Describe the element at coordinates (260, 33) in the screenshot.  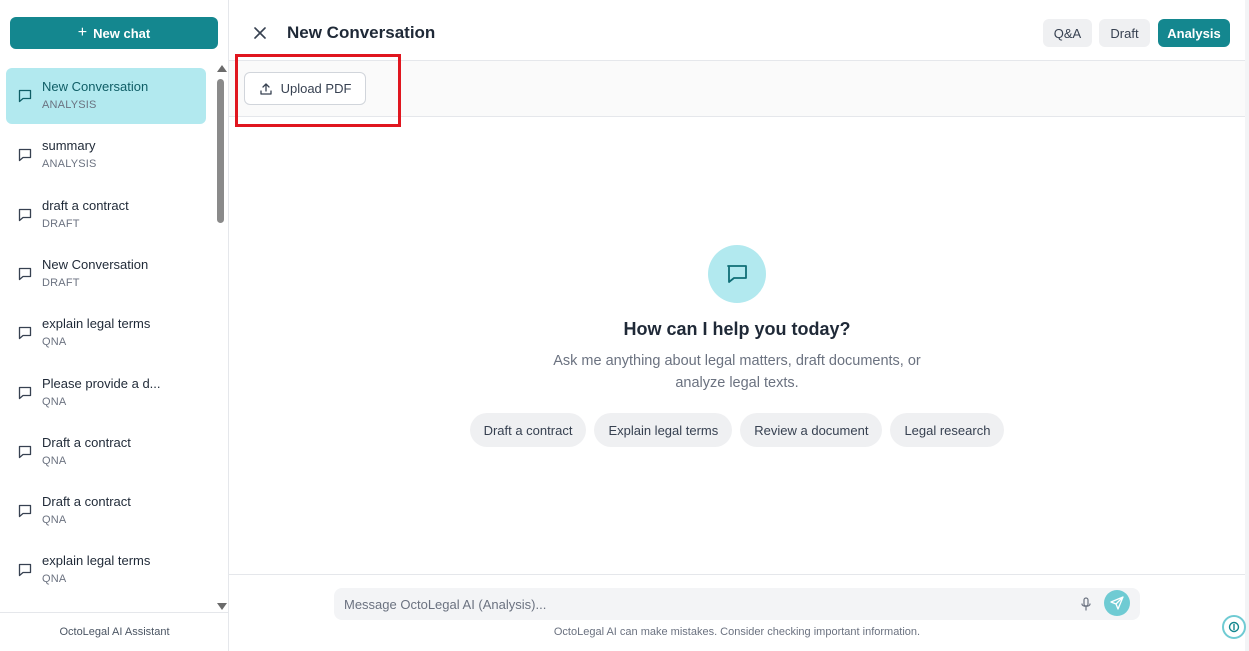
I see `close-icon` at that location.